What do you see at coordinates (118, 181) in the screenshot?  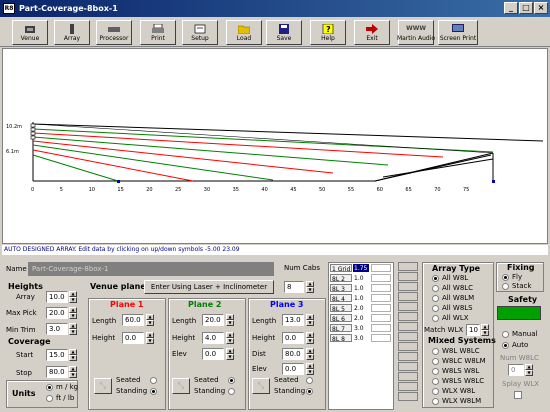 I see `coverage-start-marker` at bounding box center [118, 181].